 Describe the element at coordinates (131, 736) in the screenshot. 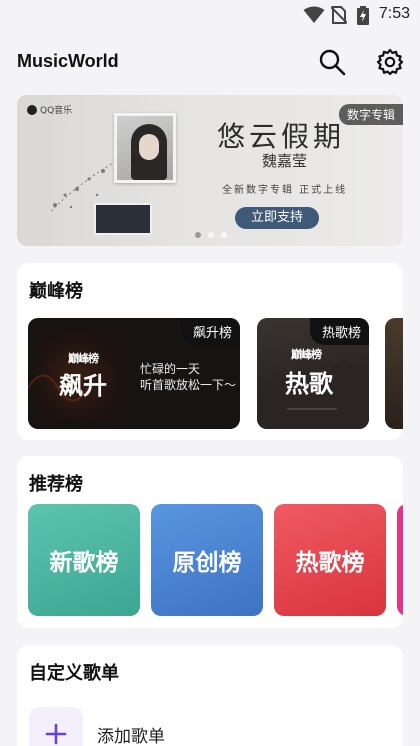

I see `add-playlist-label: 添加歌单` at that location.